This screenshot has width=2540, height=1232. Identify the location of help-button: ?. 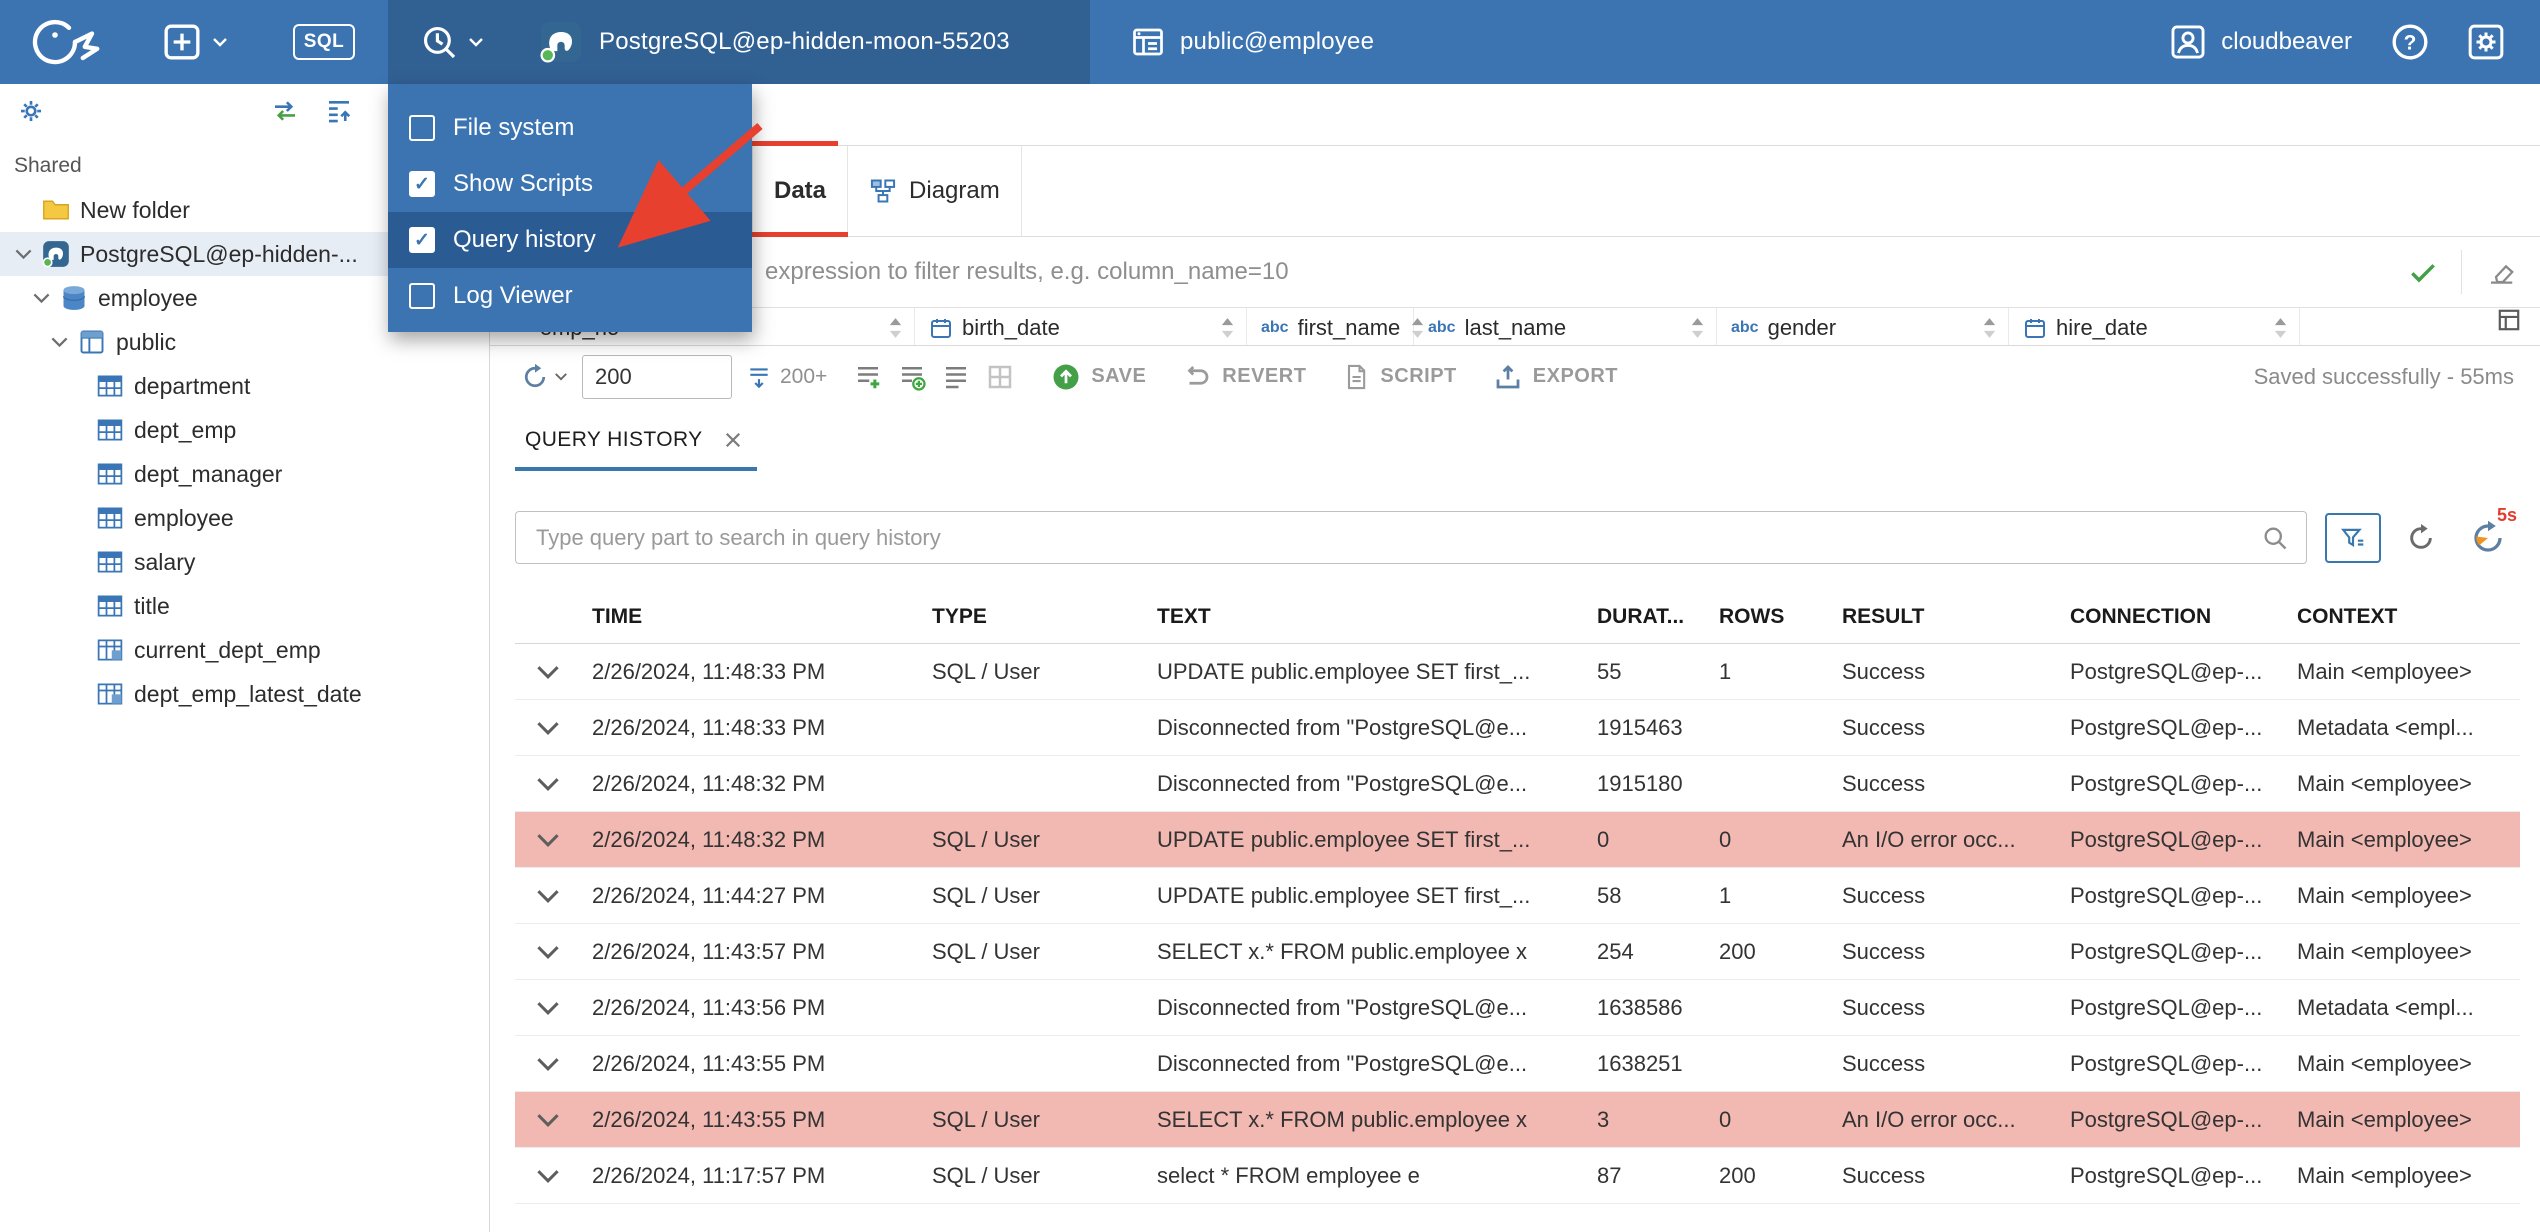
(2410, 42).